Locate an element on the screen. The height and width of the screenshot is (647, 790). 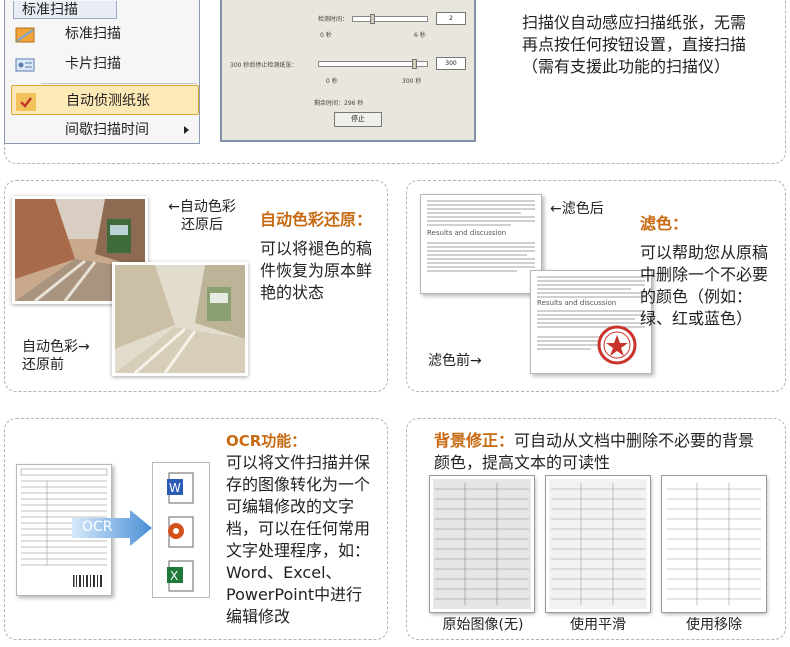
ocr-title: OCR功能： is located at coordinates (266, 441).